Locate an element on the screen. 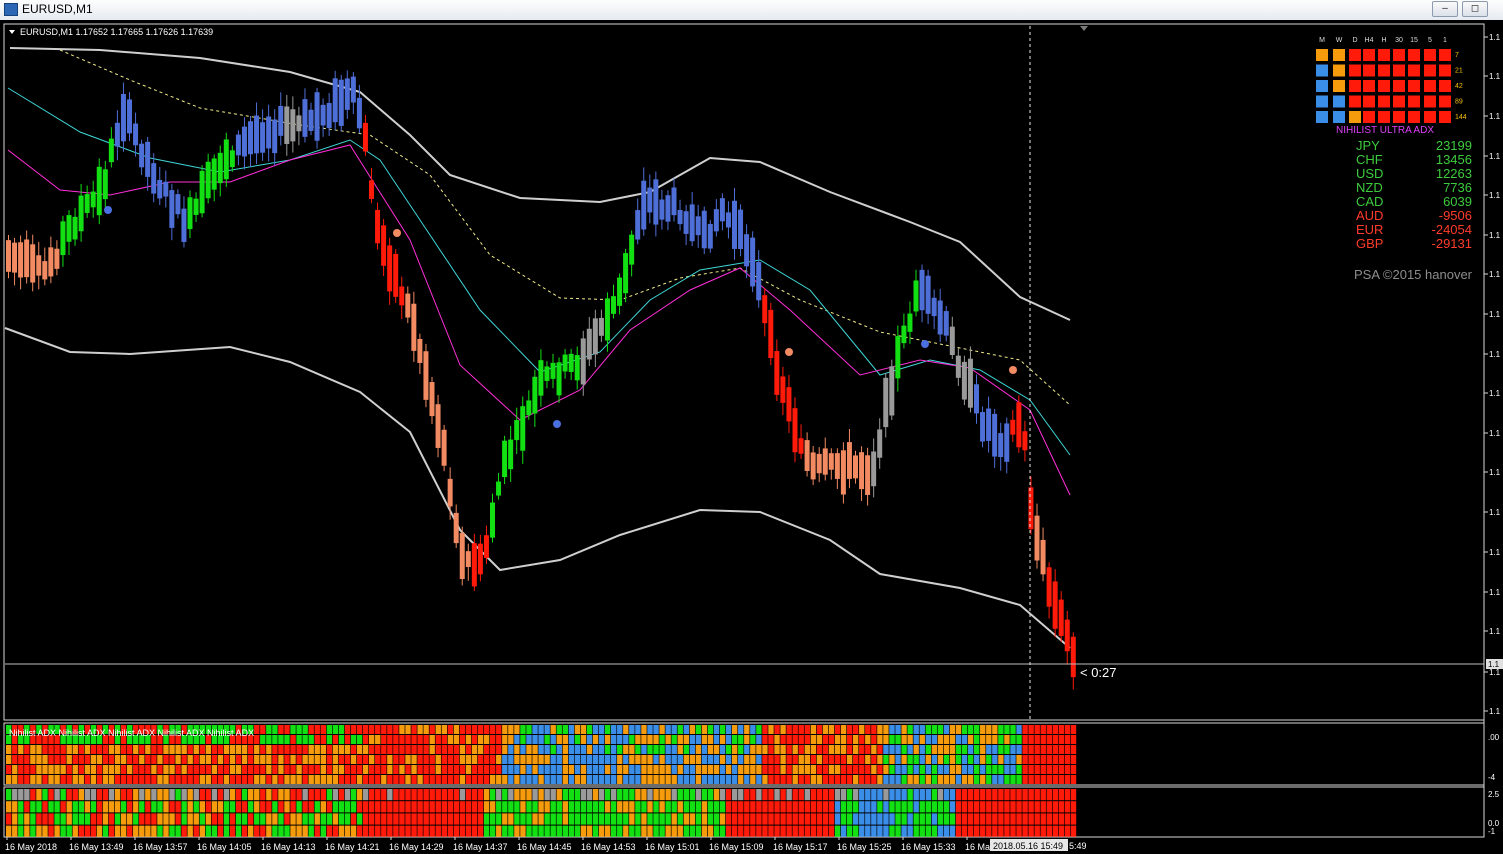  adx-timeframe-label: M is located at coordinates (1322, 40).